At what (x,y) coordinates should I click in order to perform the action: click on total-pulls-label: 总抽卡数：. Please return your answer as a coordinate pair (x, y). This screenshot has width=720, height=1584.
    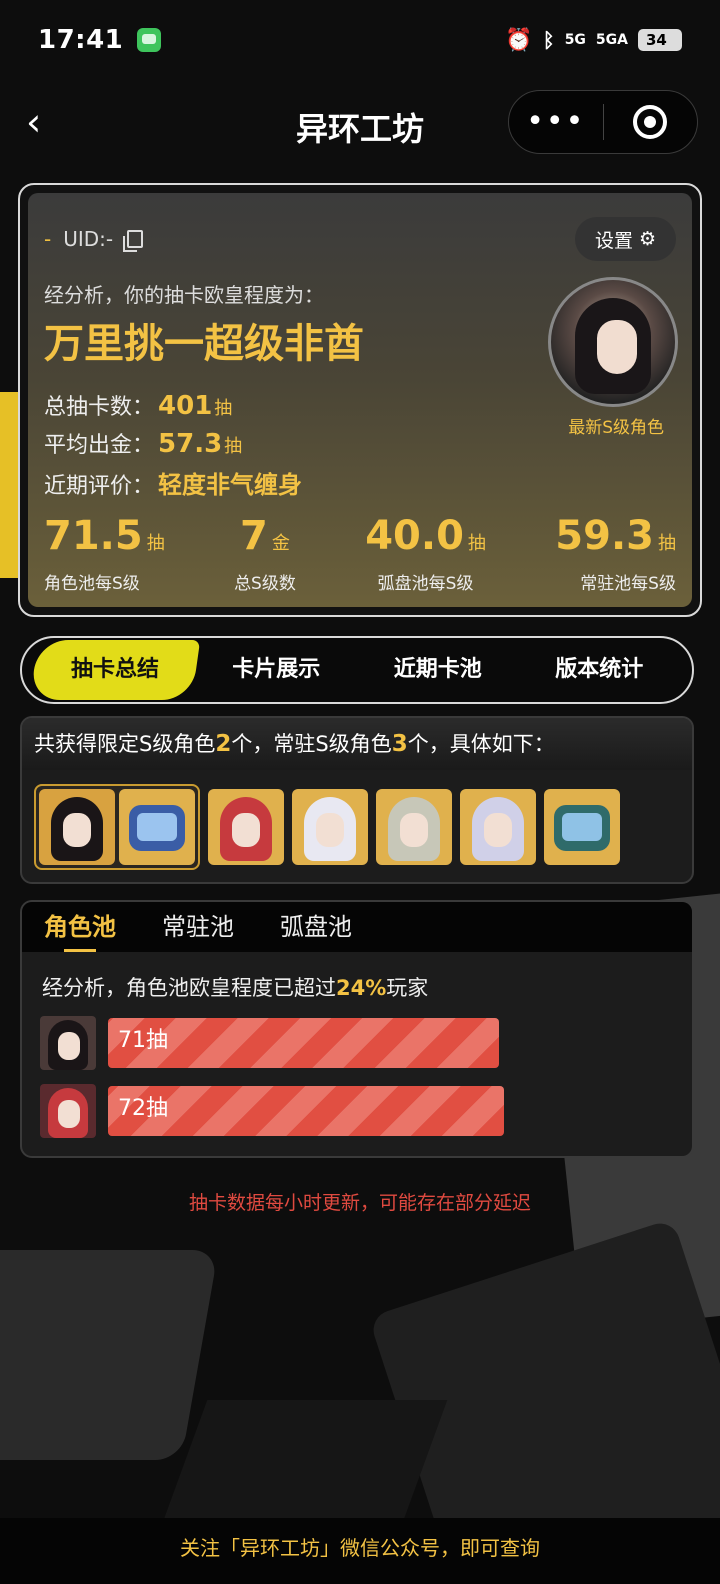
    Looking at the image, I should click on (99, 407).